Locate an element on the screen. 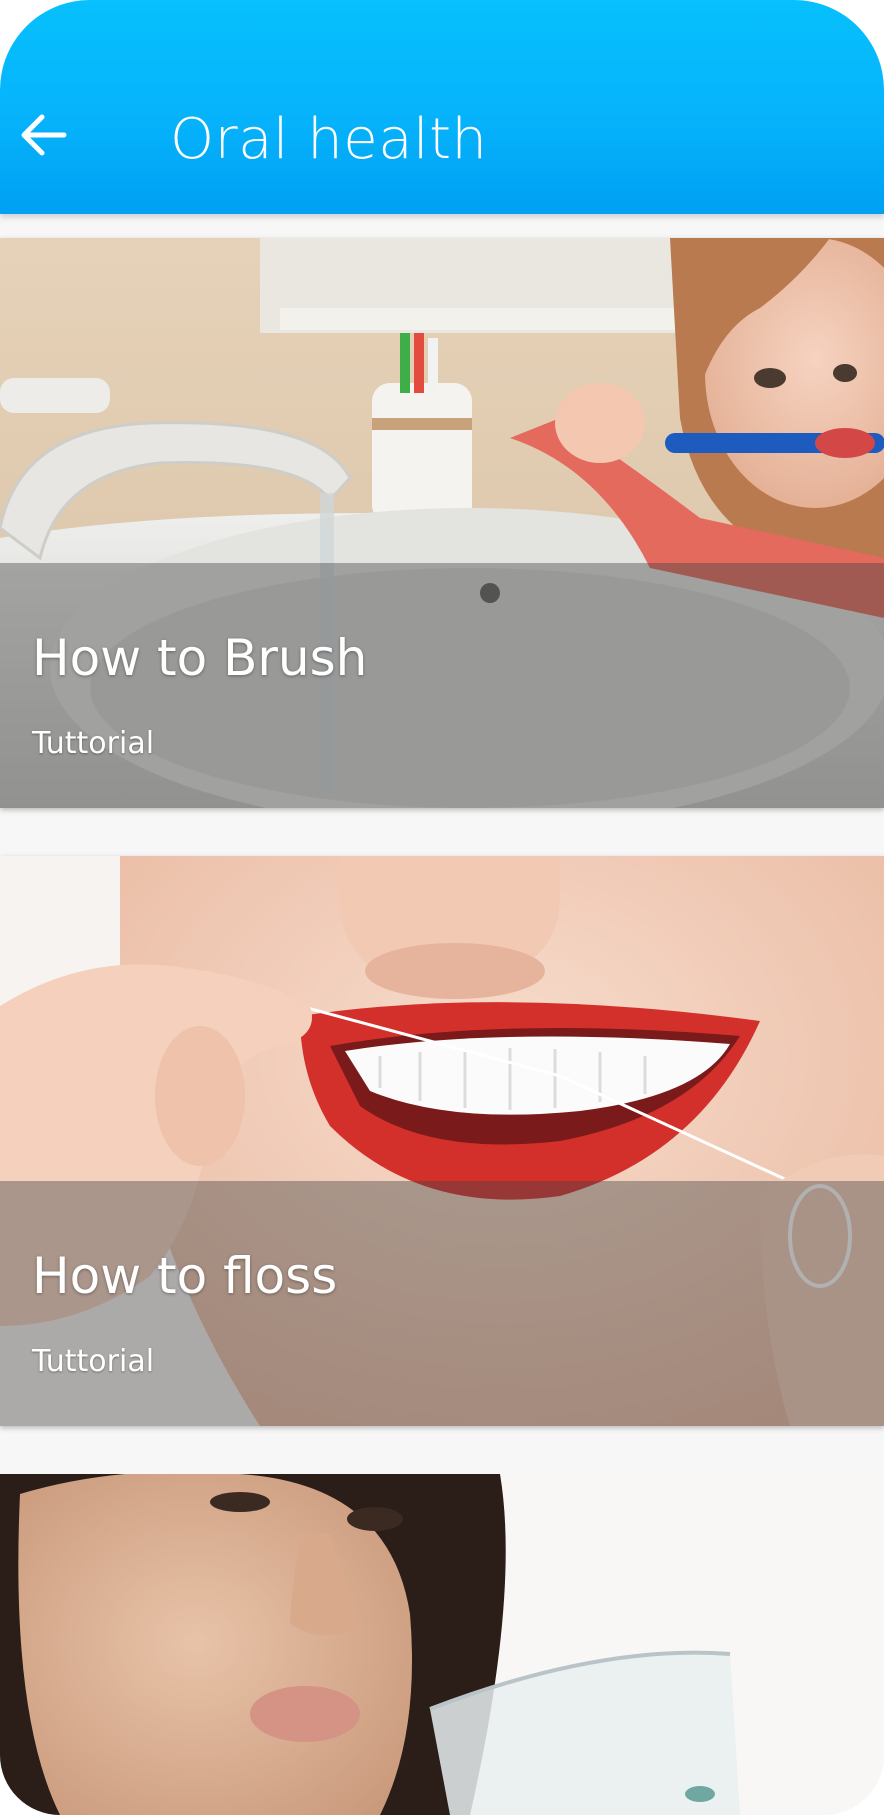 The image size is (884, 1815). back-button is located at coordinates (44, 135).